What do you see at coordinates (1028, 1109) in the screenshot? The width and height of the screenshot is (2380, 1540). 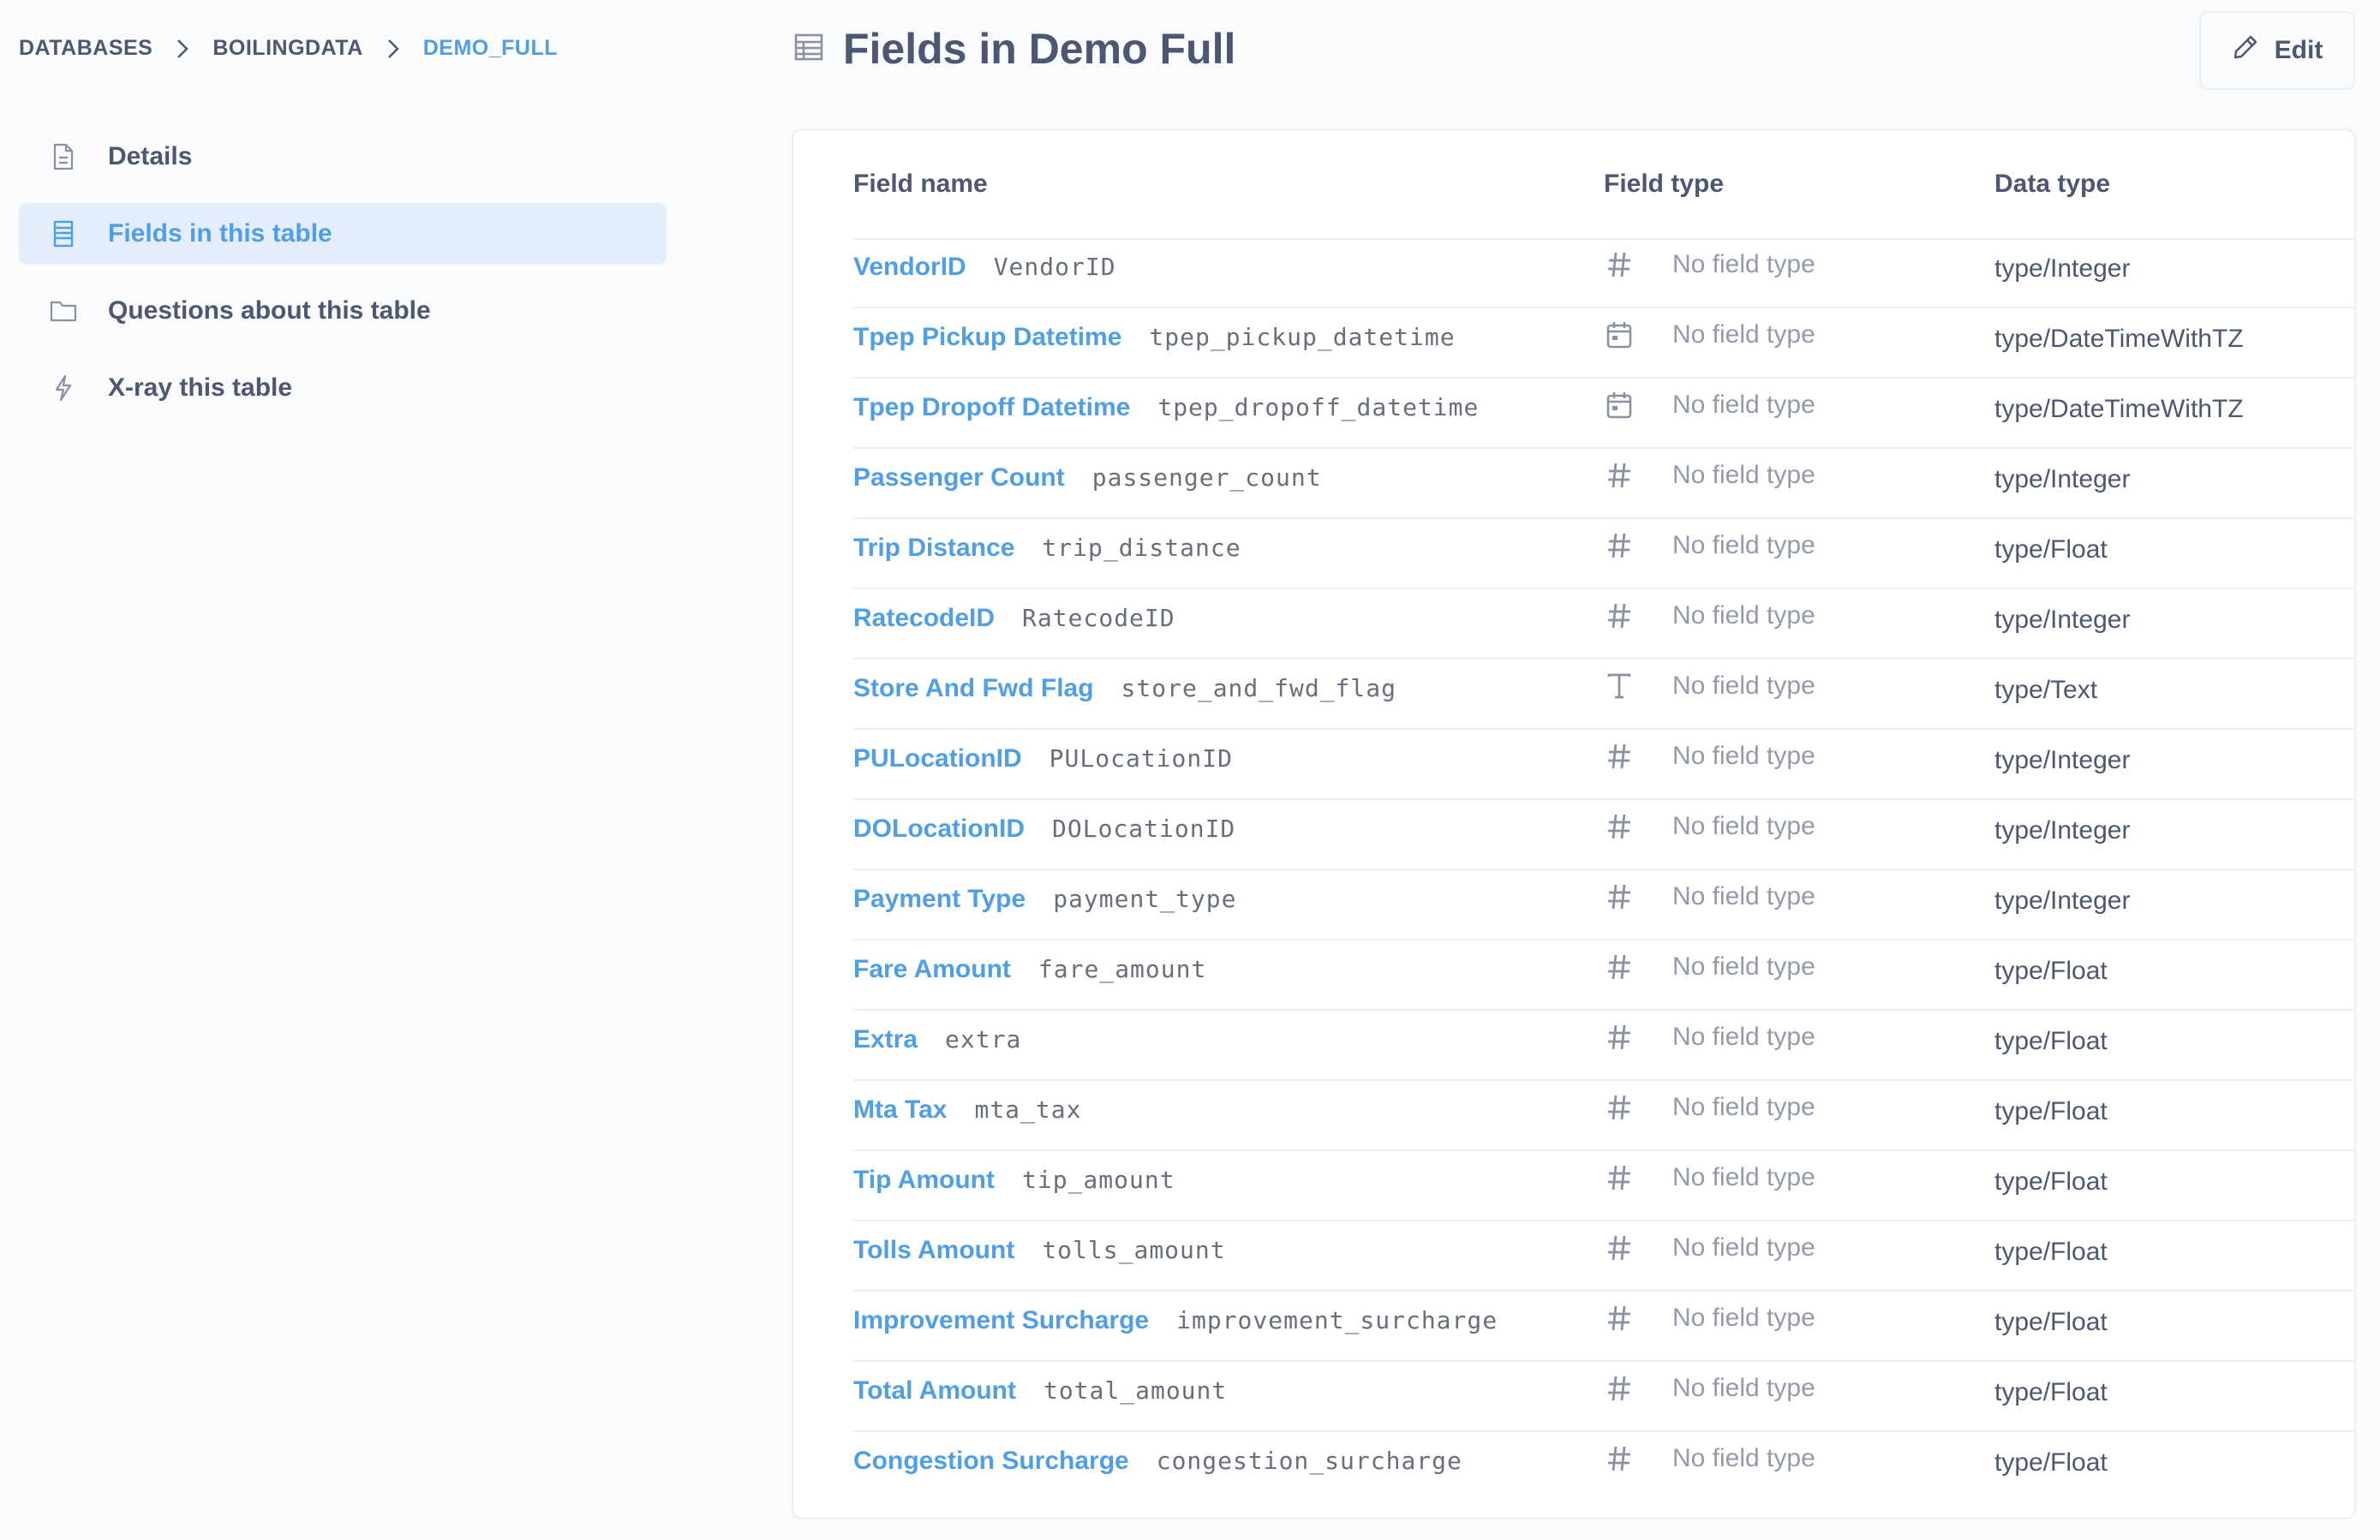 I see `field-column-name: mta_tax` at bounding box center [1028, 1109].